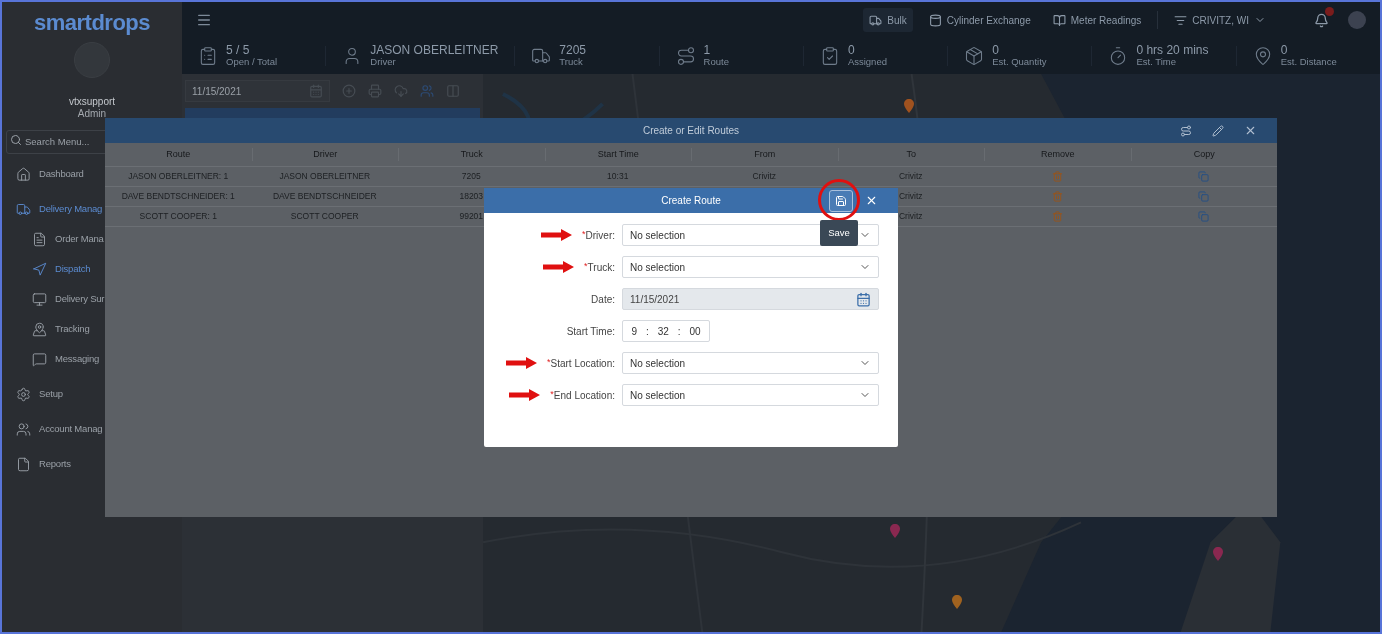 This screenshot has height=634, width=1382. I want to click on save-button, so click(841, 200).